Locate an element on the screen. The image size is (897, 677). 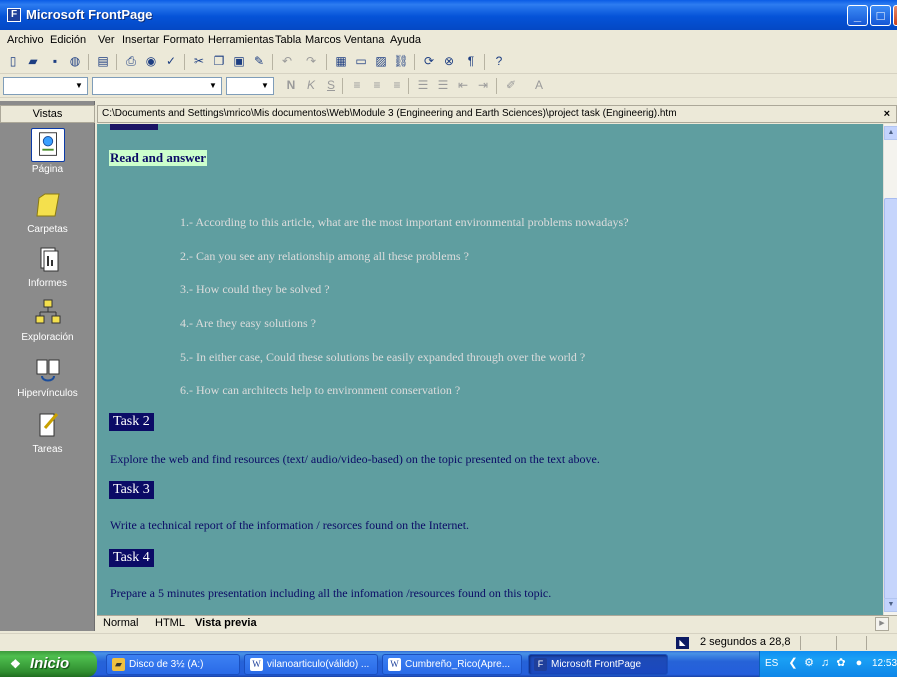
taskbar-item-floppy: ▰ Disco de 3½ (A:) is located at coordinates (173, 664).